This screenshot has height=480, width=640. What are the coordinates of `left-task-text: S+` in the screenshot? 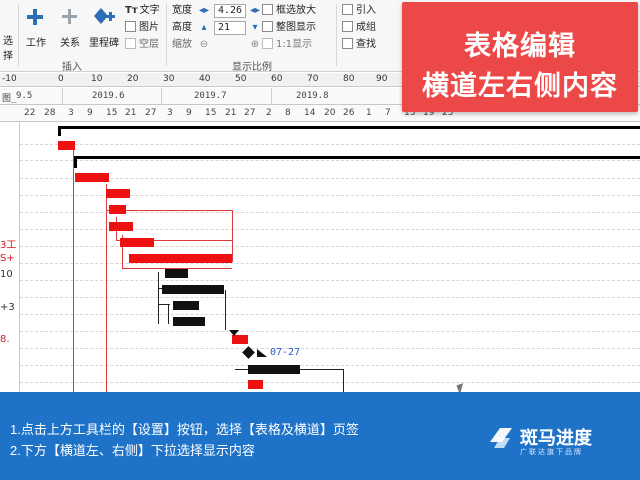 It's located at (7, 258).